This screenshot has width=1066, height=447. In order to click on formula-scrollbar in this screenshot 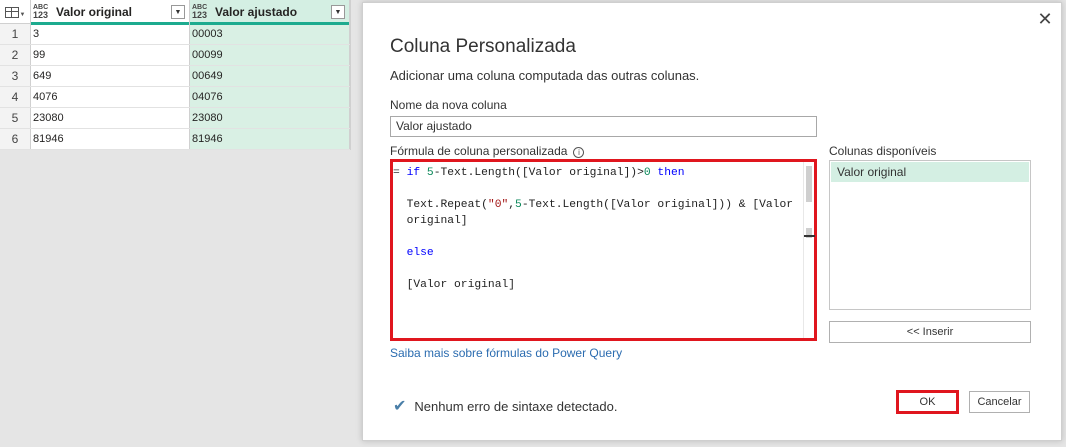, I will do `click(809, 250)`.